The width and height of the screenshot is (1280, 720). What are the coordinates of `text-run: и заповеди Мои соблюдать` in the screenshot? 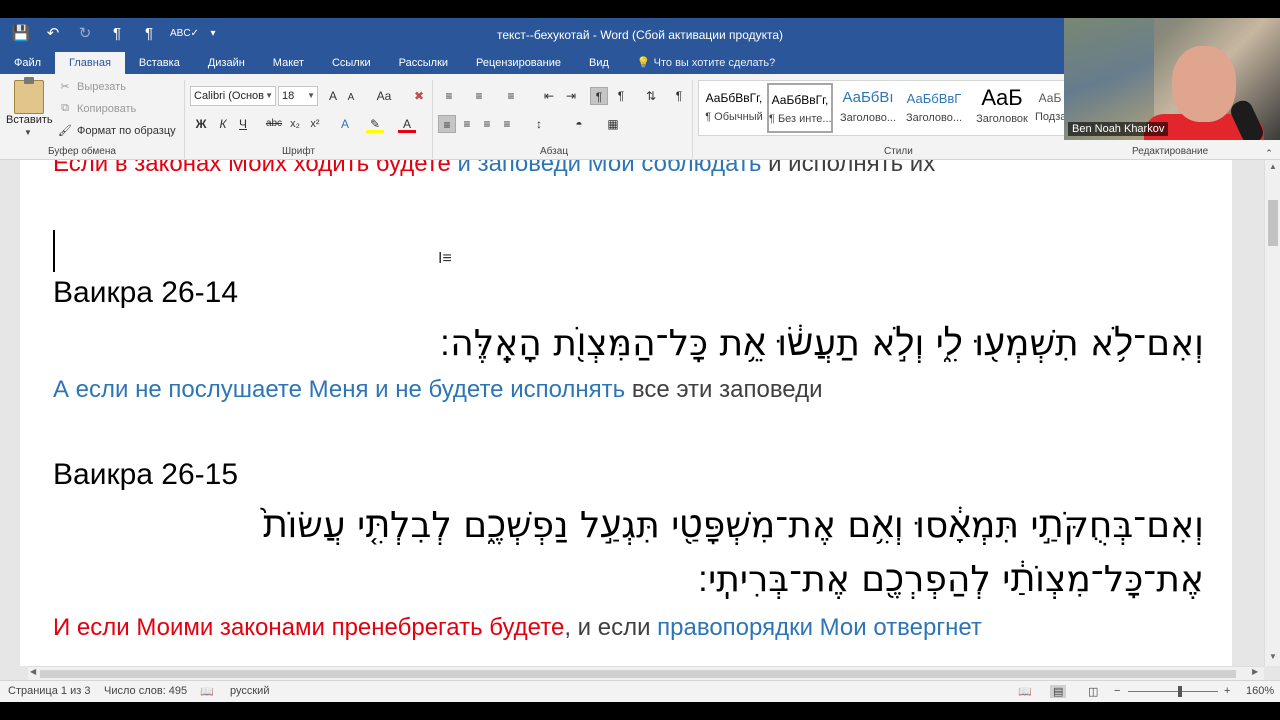 It's located at (606, 168).